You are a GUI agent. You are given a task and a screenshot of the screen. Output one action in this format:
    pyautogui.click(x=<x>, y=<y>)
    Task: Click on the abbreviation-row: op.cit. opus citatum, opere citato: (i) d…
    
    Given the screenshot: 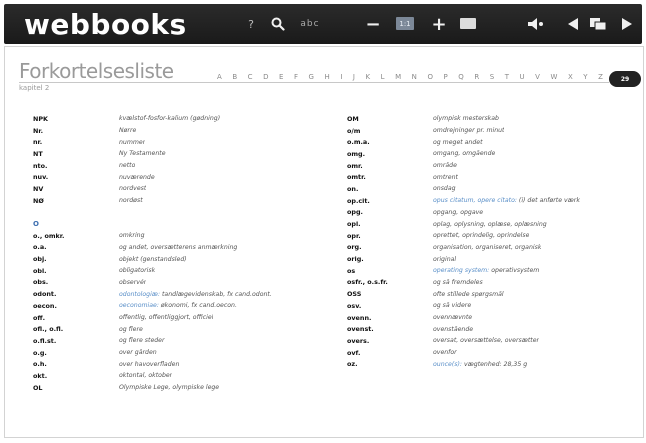 What is the action you would take?
    pyautogui.click(x=495, y=201)
    